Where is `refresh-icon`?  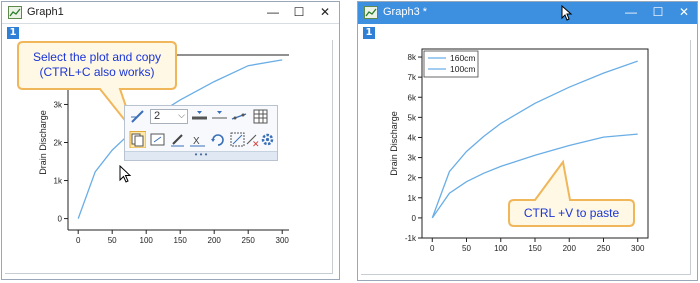
refresh-icon is located at coordinates (217, 139).